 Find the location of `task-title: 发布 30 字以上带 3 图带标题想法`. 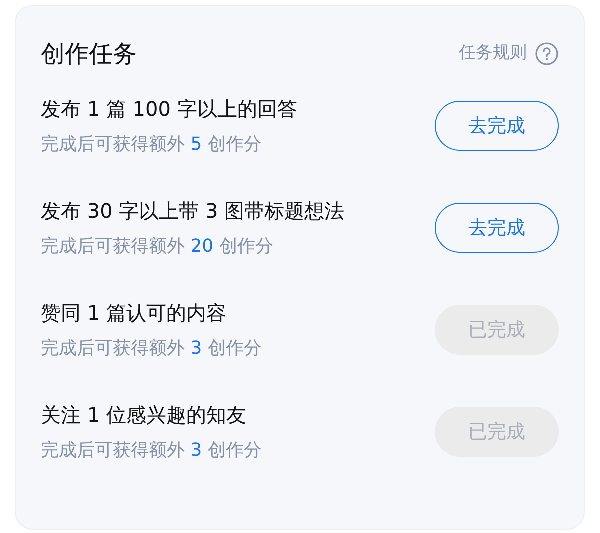

task-title: 发布 30 字以上带 3 图带标题想法 is located at coordinates (193, 211).